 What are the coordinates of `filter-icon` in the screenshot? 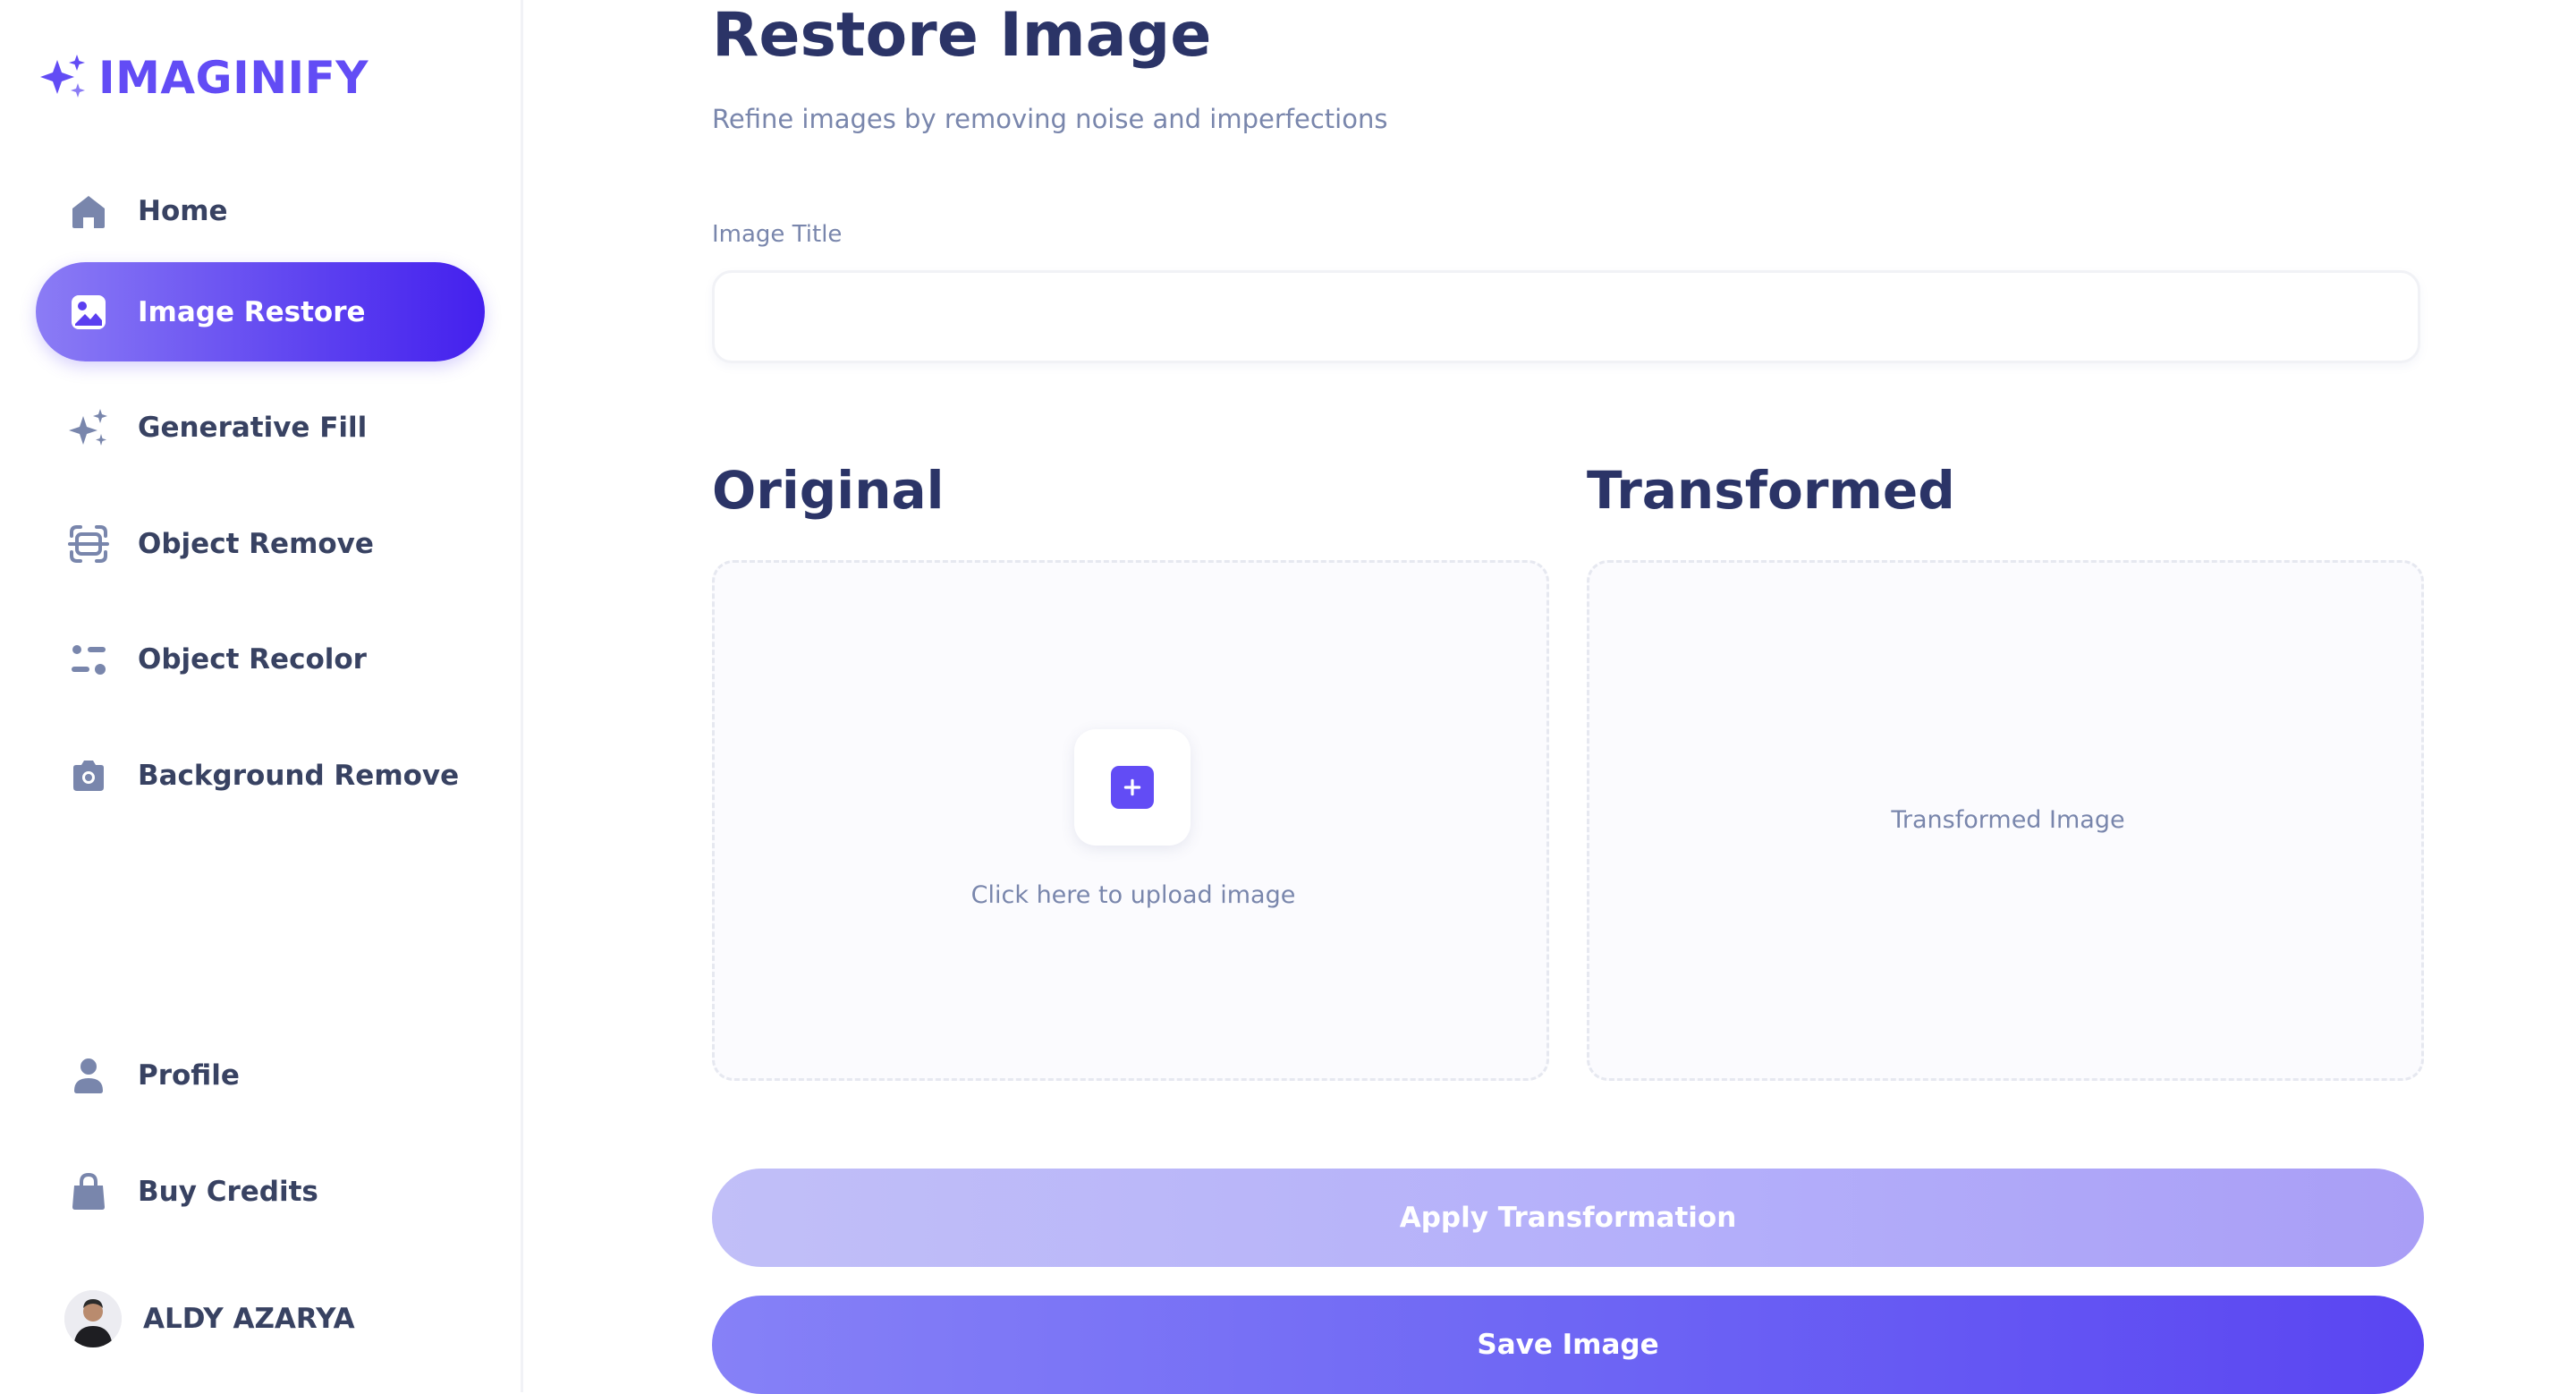 It's located at (88, 659).